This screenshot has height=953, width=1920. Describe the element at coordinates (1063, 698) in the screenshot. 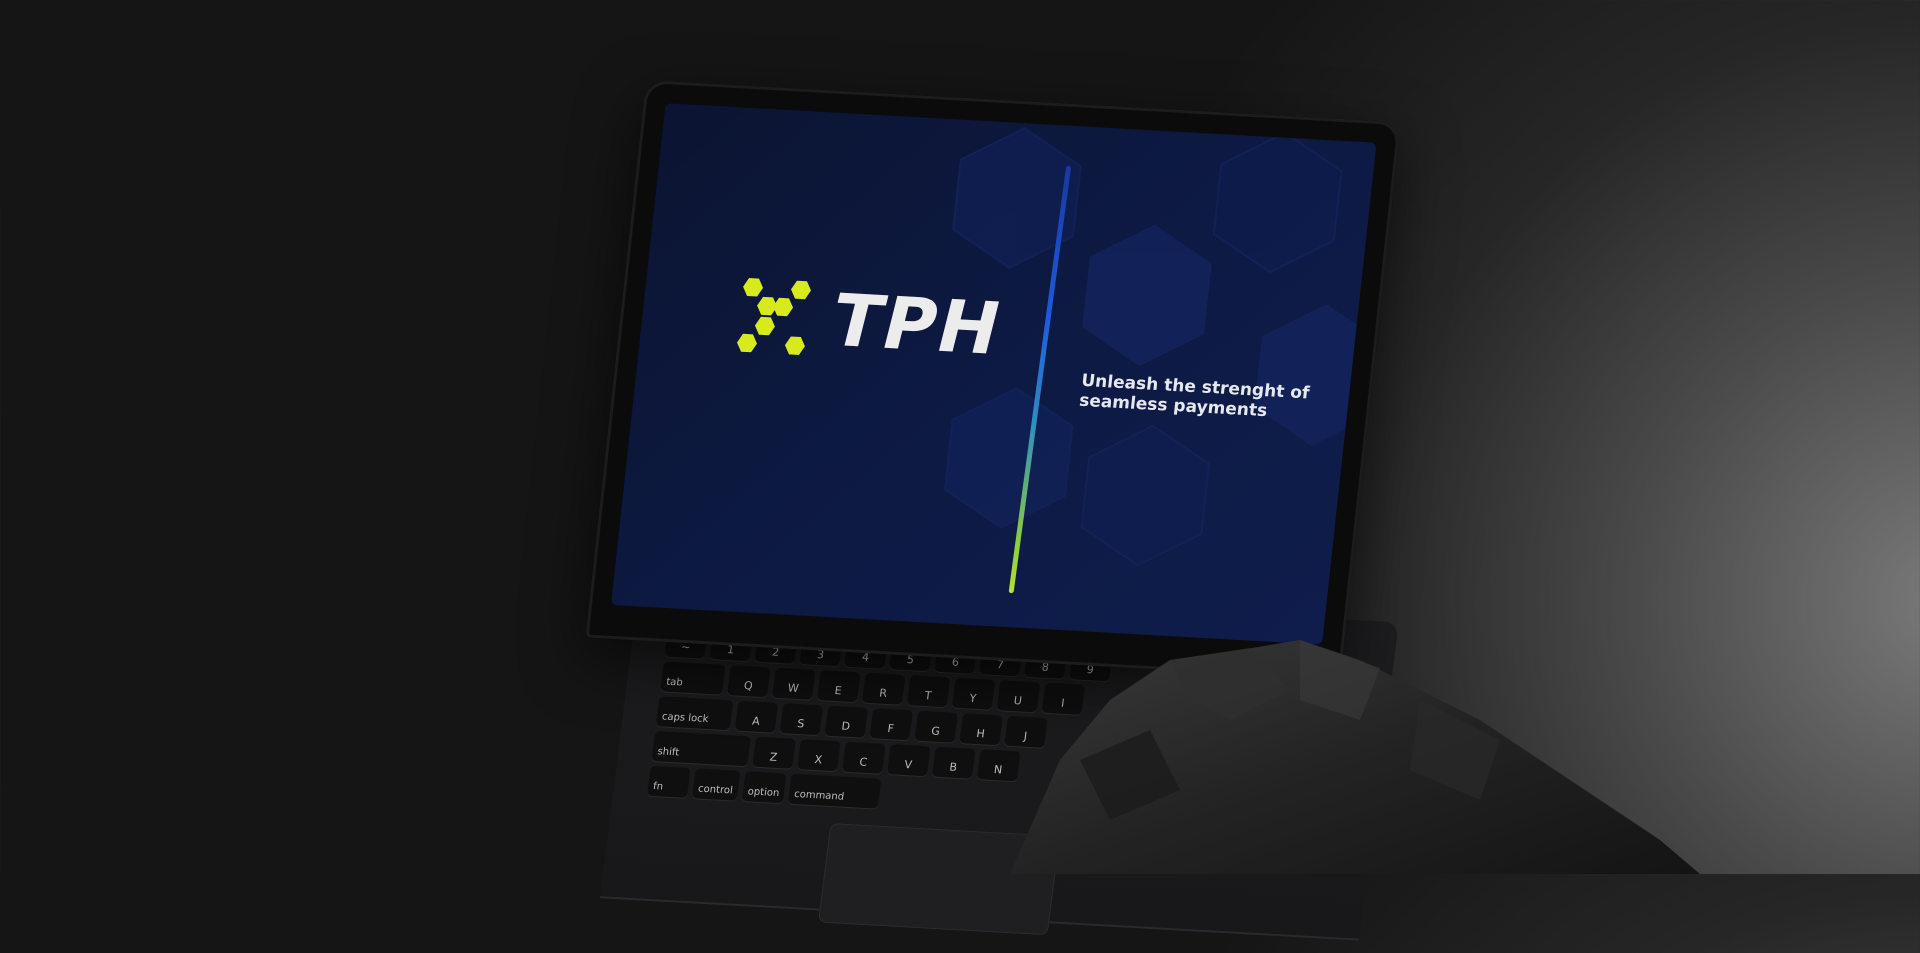

I see `key: I` at that location.